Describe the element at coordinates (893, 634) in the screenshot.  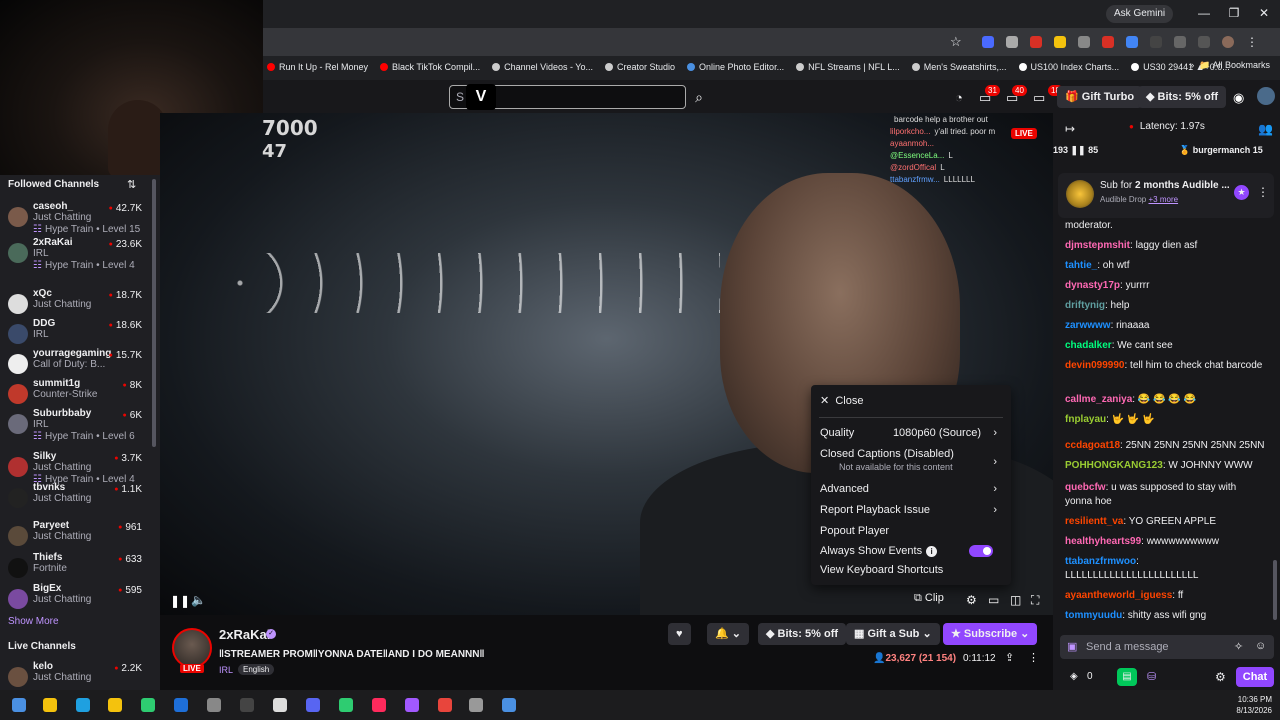
I see `gift-sub-button: ▦ Gift a Sub ⌄` at that location.